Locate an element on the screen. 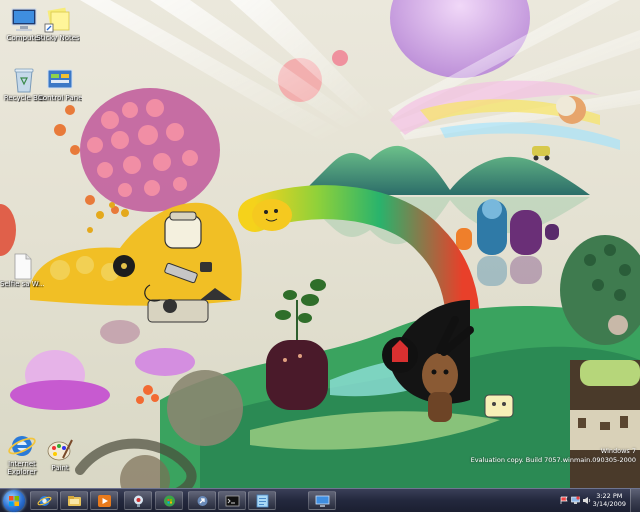 This screenshot has height=513, width=640. watermark-os-name: Windows 7 is located at coordinates (618, 451).